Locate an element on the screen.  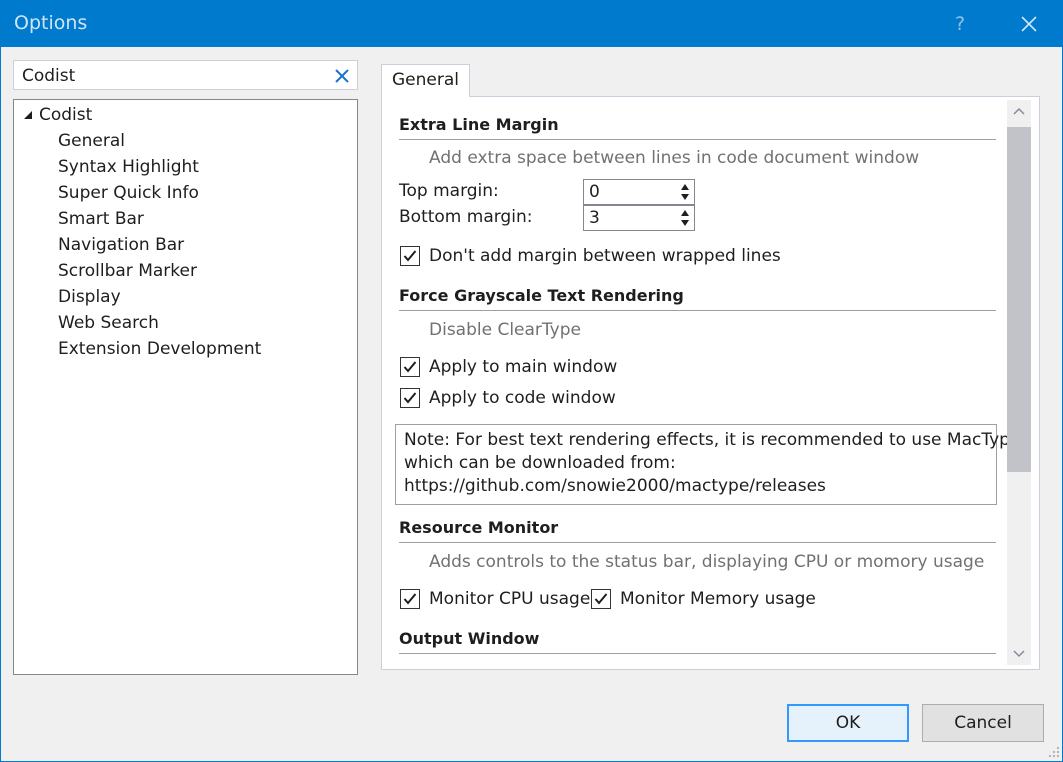
top-margin-value: 0 is located at coordinates (594, 192).